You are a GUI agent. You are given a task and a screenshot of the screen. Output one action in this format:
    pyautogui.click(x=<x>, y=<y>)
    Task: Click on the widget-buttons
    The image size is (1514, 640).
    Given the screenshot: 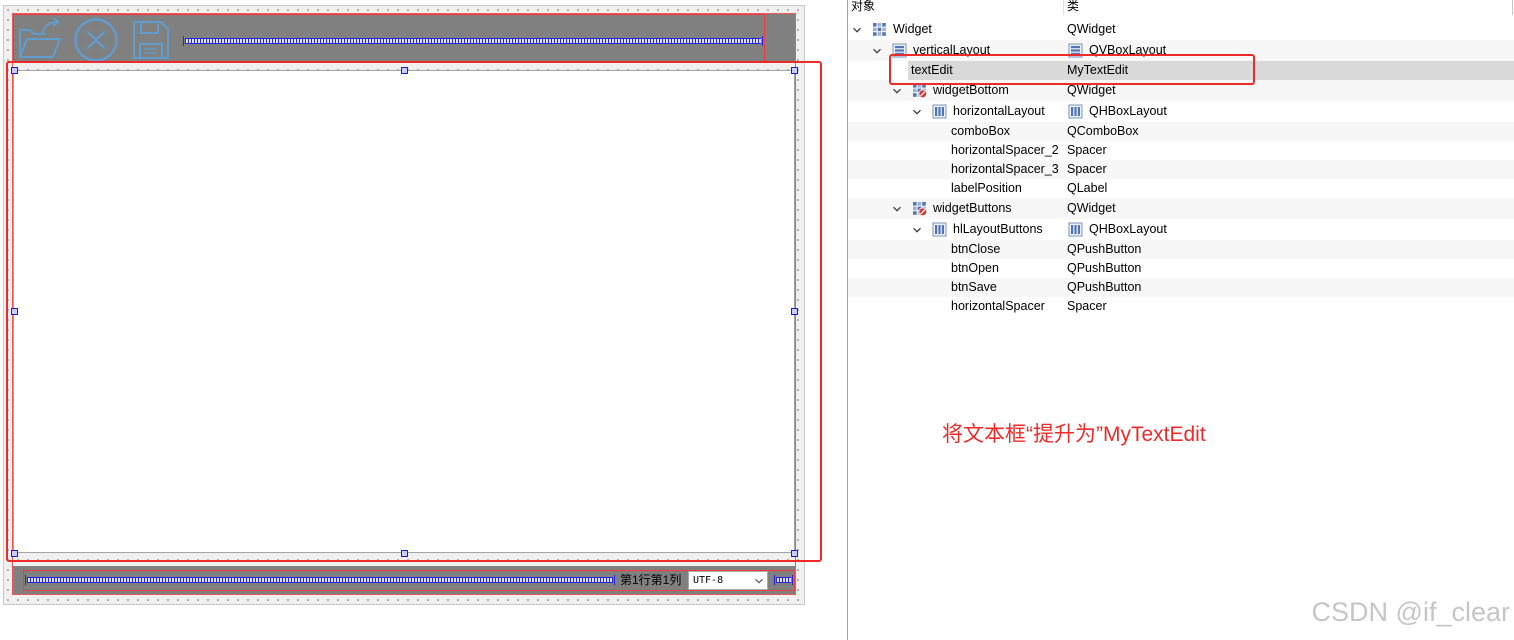 What is the action you would take?
    pyautogui.click(x=404, y=38)
    